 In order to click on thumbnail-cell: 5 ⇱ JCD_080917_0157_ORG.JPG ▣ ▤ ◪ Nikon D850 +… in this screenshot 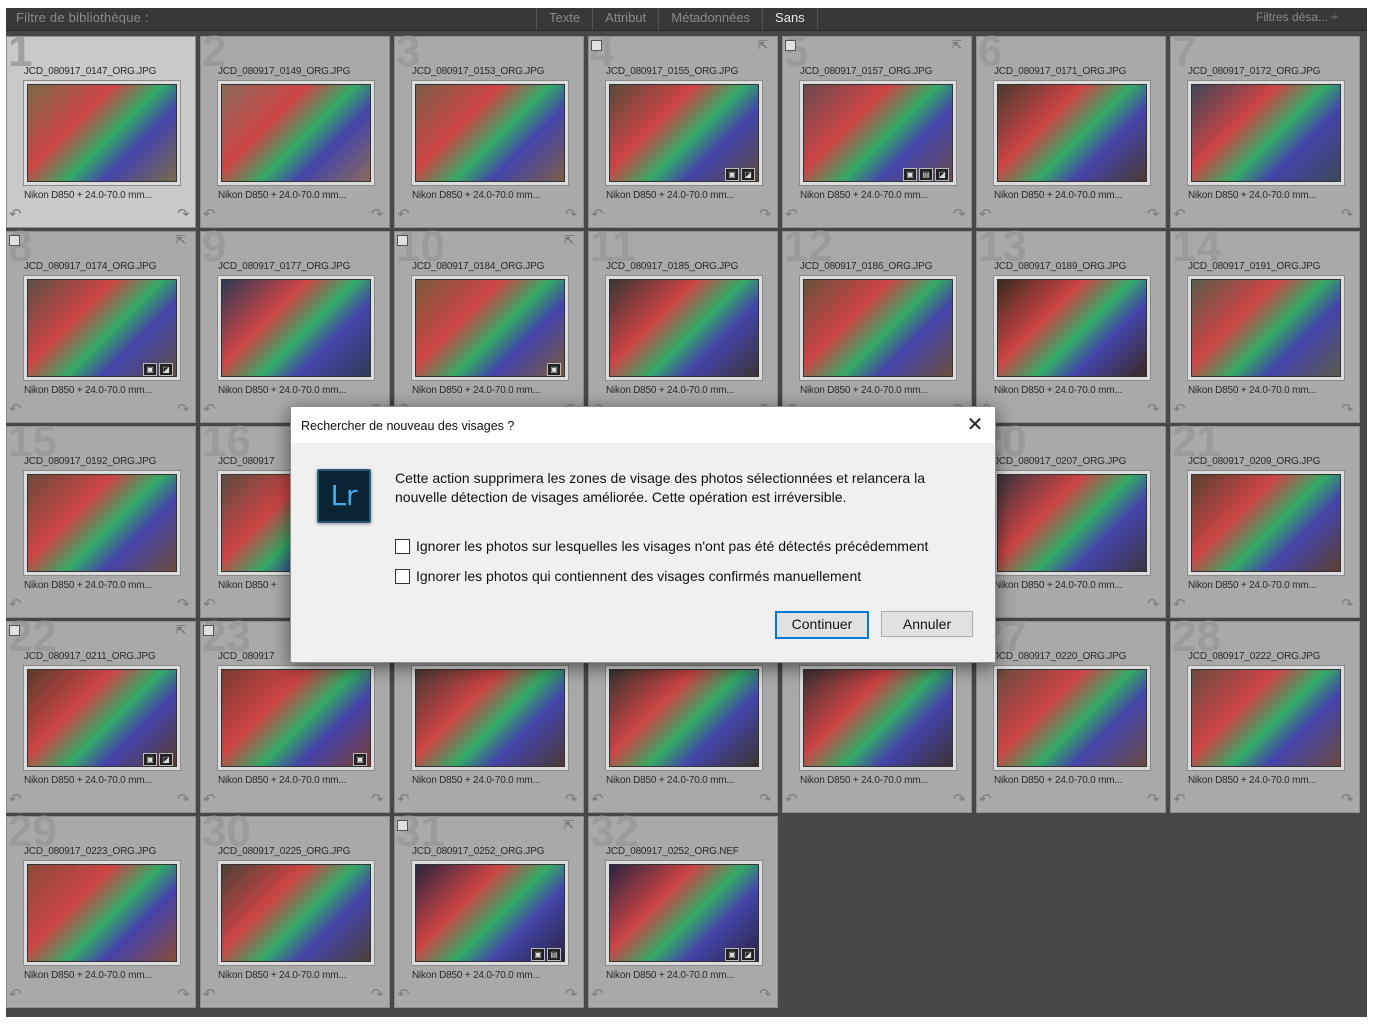, I will do `click(877, 129)`.